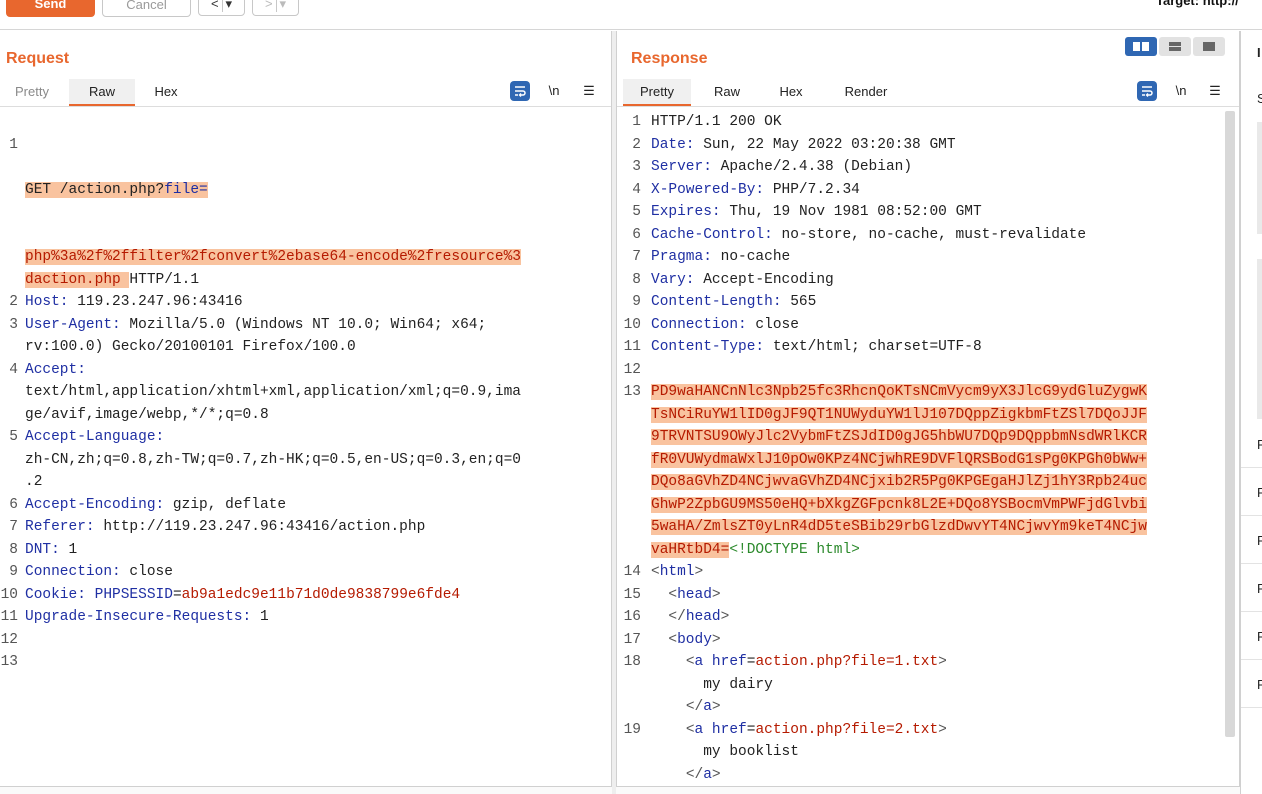  Describe the element at coordinates (1197, 4) in the screenshot. I see `target-label: Target: http://` at that location.